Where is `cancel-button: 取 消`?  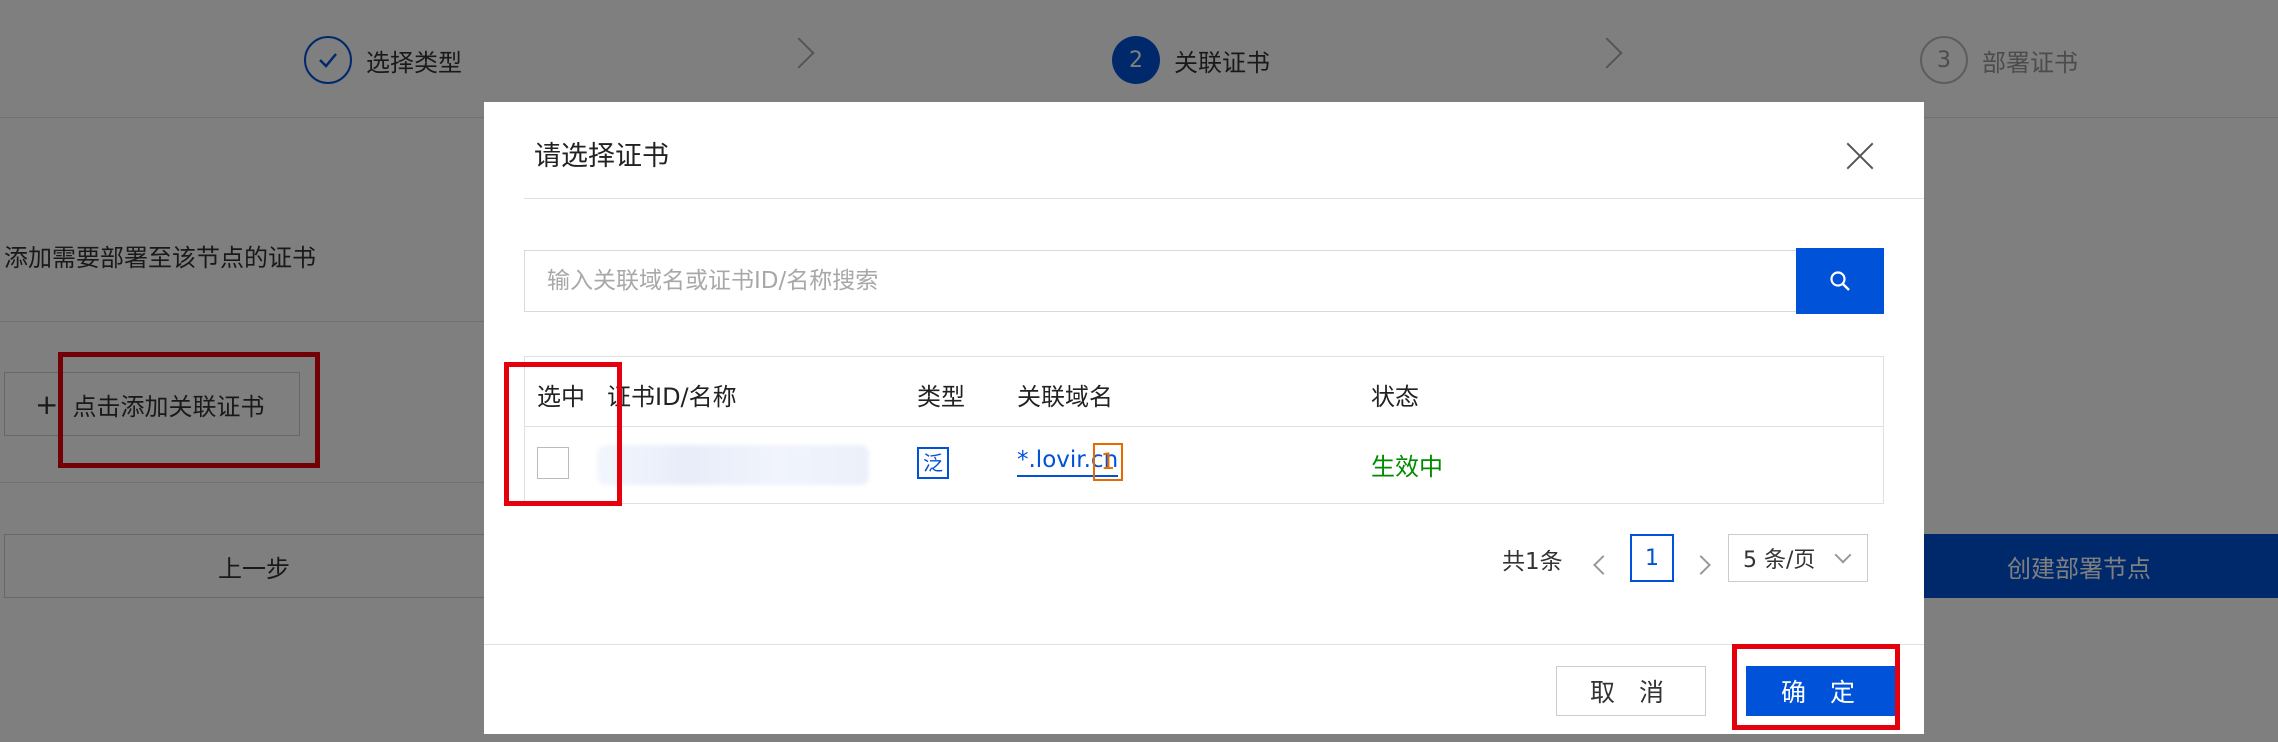
cancel-button: 取 消 is located at coordinates (1631, 691).